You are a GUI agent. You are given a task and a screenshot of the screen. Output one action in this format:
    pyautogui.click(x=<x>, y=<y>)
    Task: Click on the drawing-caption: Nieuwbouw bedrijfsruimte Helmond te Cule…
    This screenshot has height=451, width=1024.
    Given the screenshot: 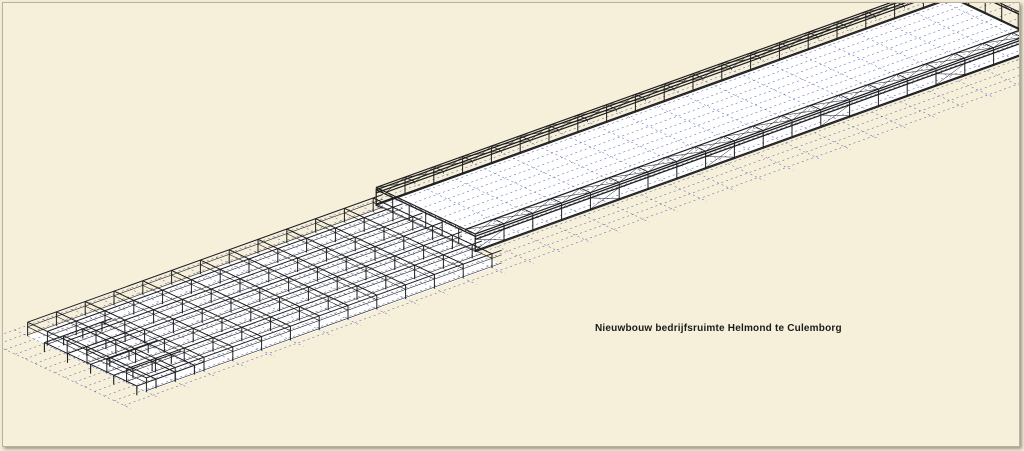 What is the action you would take?
    pyautogui.click(x=718, y=328)
    